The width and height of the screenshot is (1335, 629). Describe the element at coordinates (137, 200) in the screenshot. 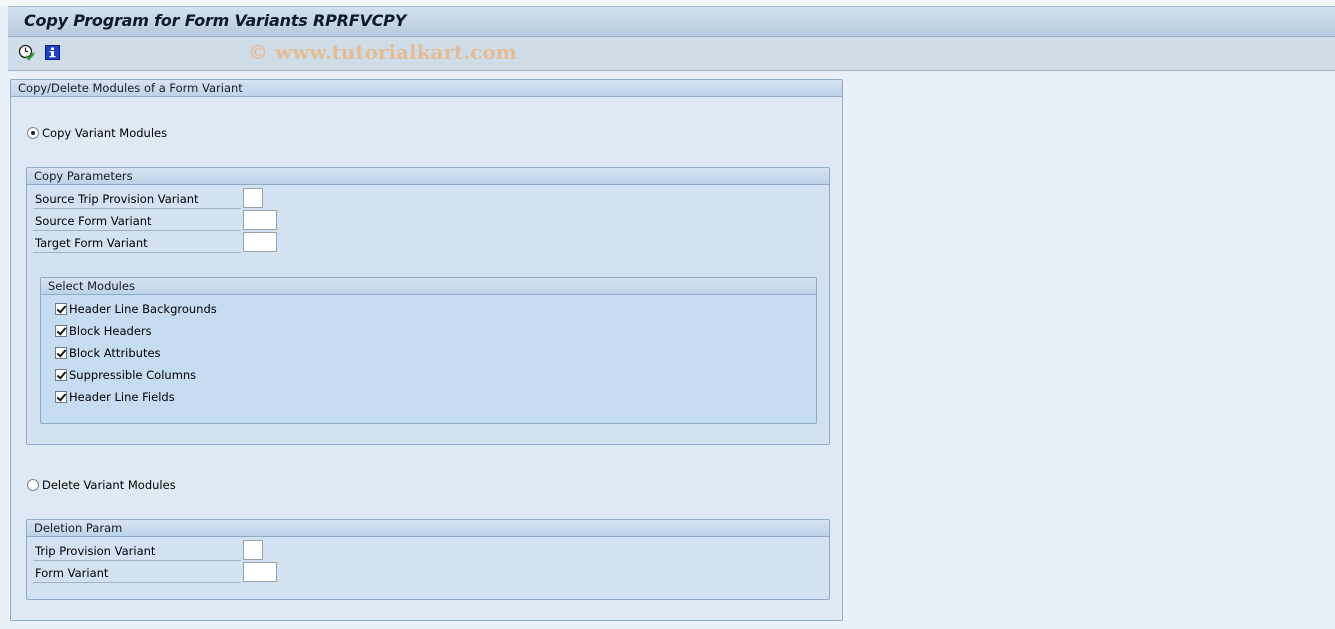

I see `source-trip-provision-variant-label: Source Trip Provision Variant` at that location.